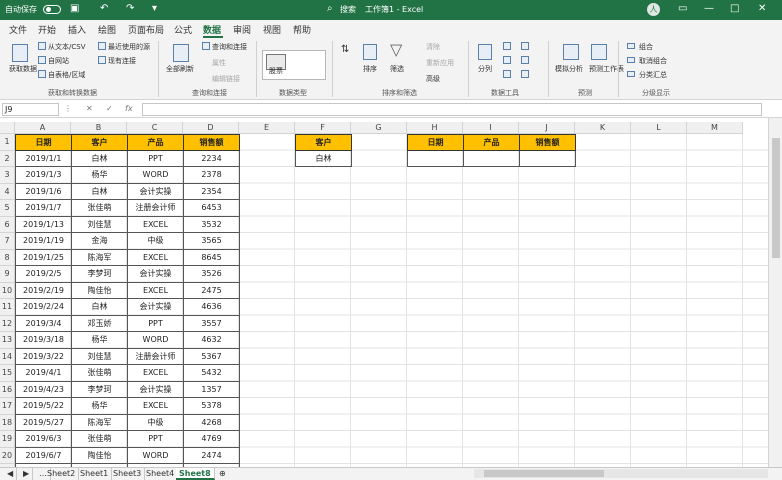 The width and height of the screenshot is (782, 480). Describe the element at coordinates (653, 75) in the screenshot. I see `subtotal-button: 分类汇总` at that location.